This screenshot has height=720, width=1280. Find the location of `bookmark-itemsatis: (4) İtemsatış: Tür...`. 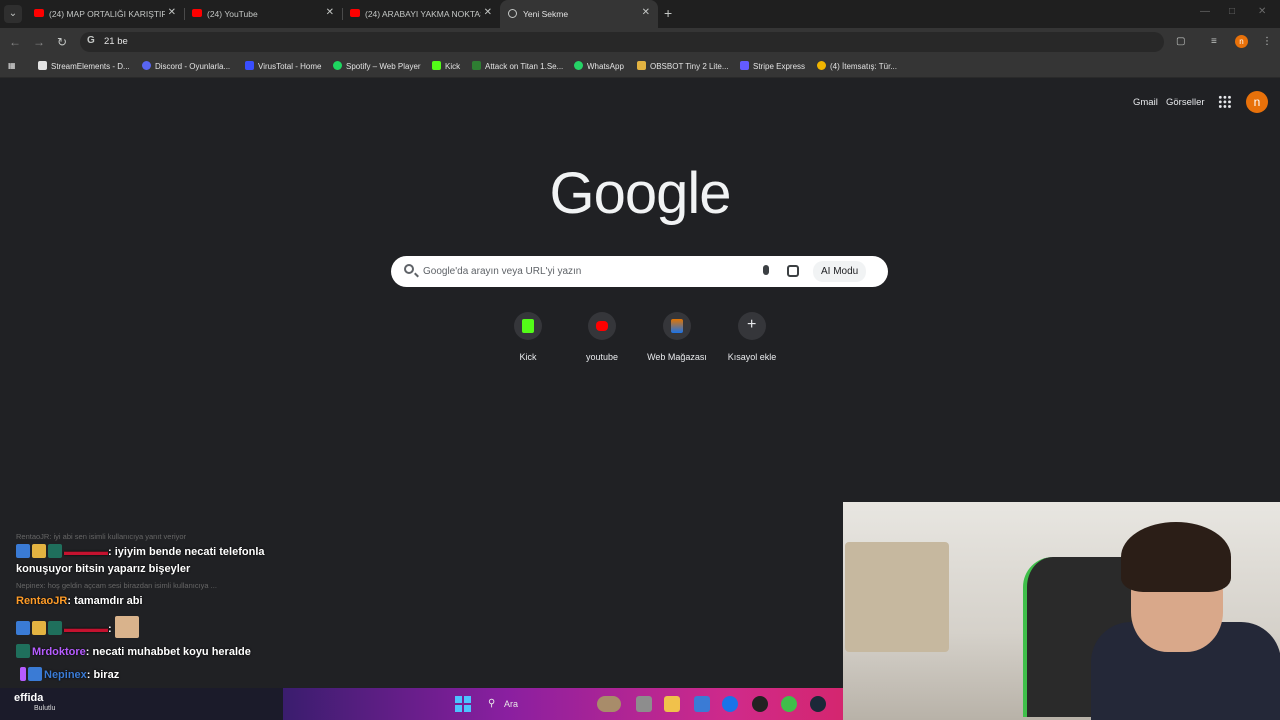

bookmark-itemsatis: (4) İtemsatış: Tür... is located at coordinates (857, 67).